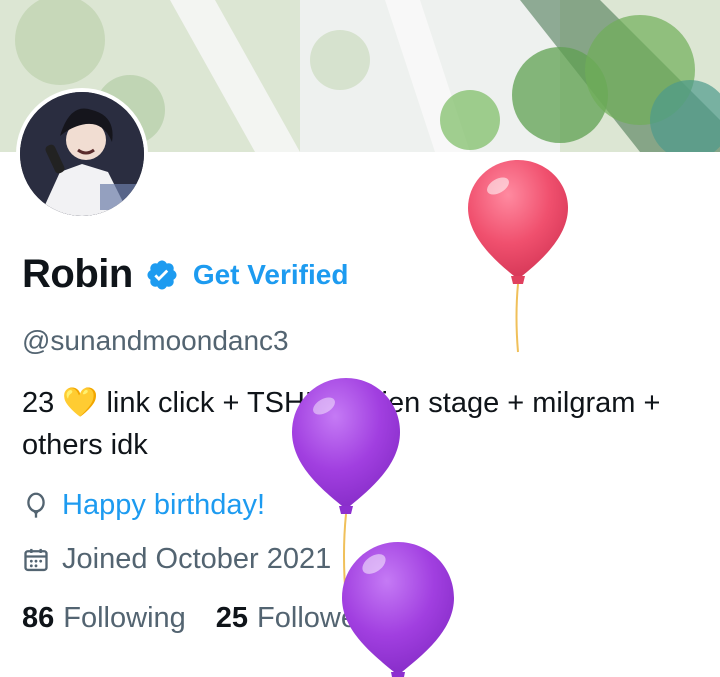 The image size is (720, 677). What do you see at coordinates (36, 560) in the screenshot?
I see `calendar-icon` at bounding box center [36, 560].